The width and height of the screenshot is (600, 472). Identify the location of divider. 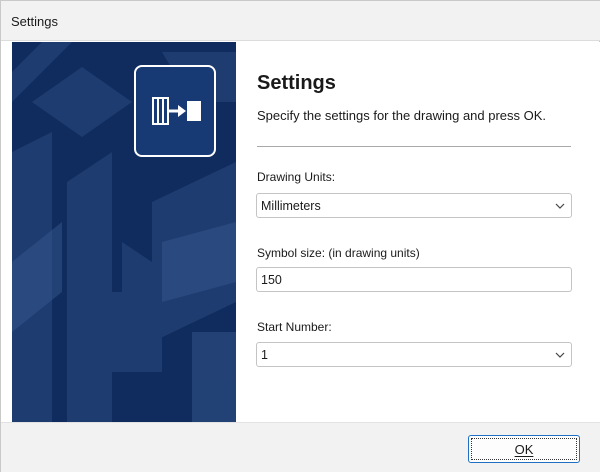
(414, 146).